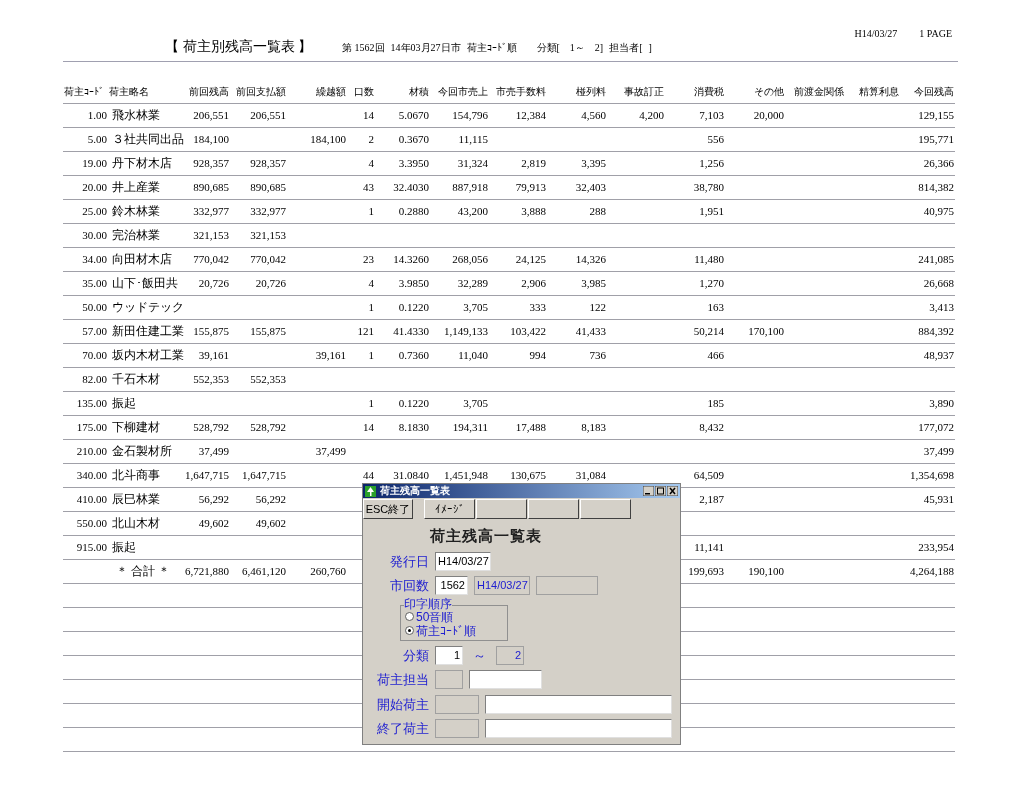 The height and width of the screenshot is (786, 1021). I want to click on code-cell: 20.00, so click(94, 186).